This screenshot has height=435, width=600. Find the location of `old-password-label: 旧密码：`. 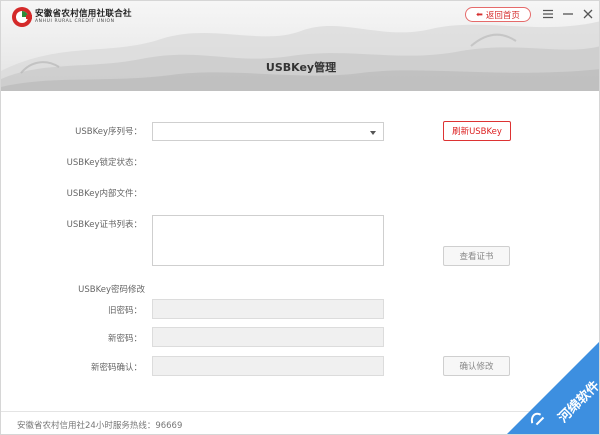

old-password-label: 旧密码： is located at coordinates (124, 311).